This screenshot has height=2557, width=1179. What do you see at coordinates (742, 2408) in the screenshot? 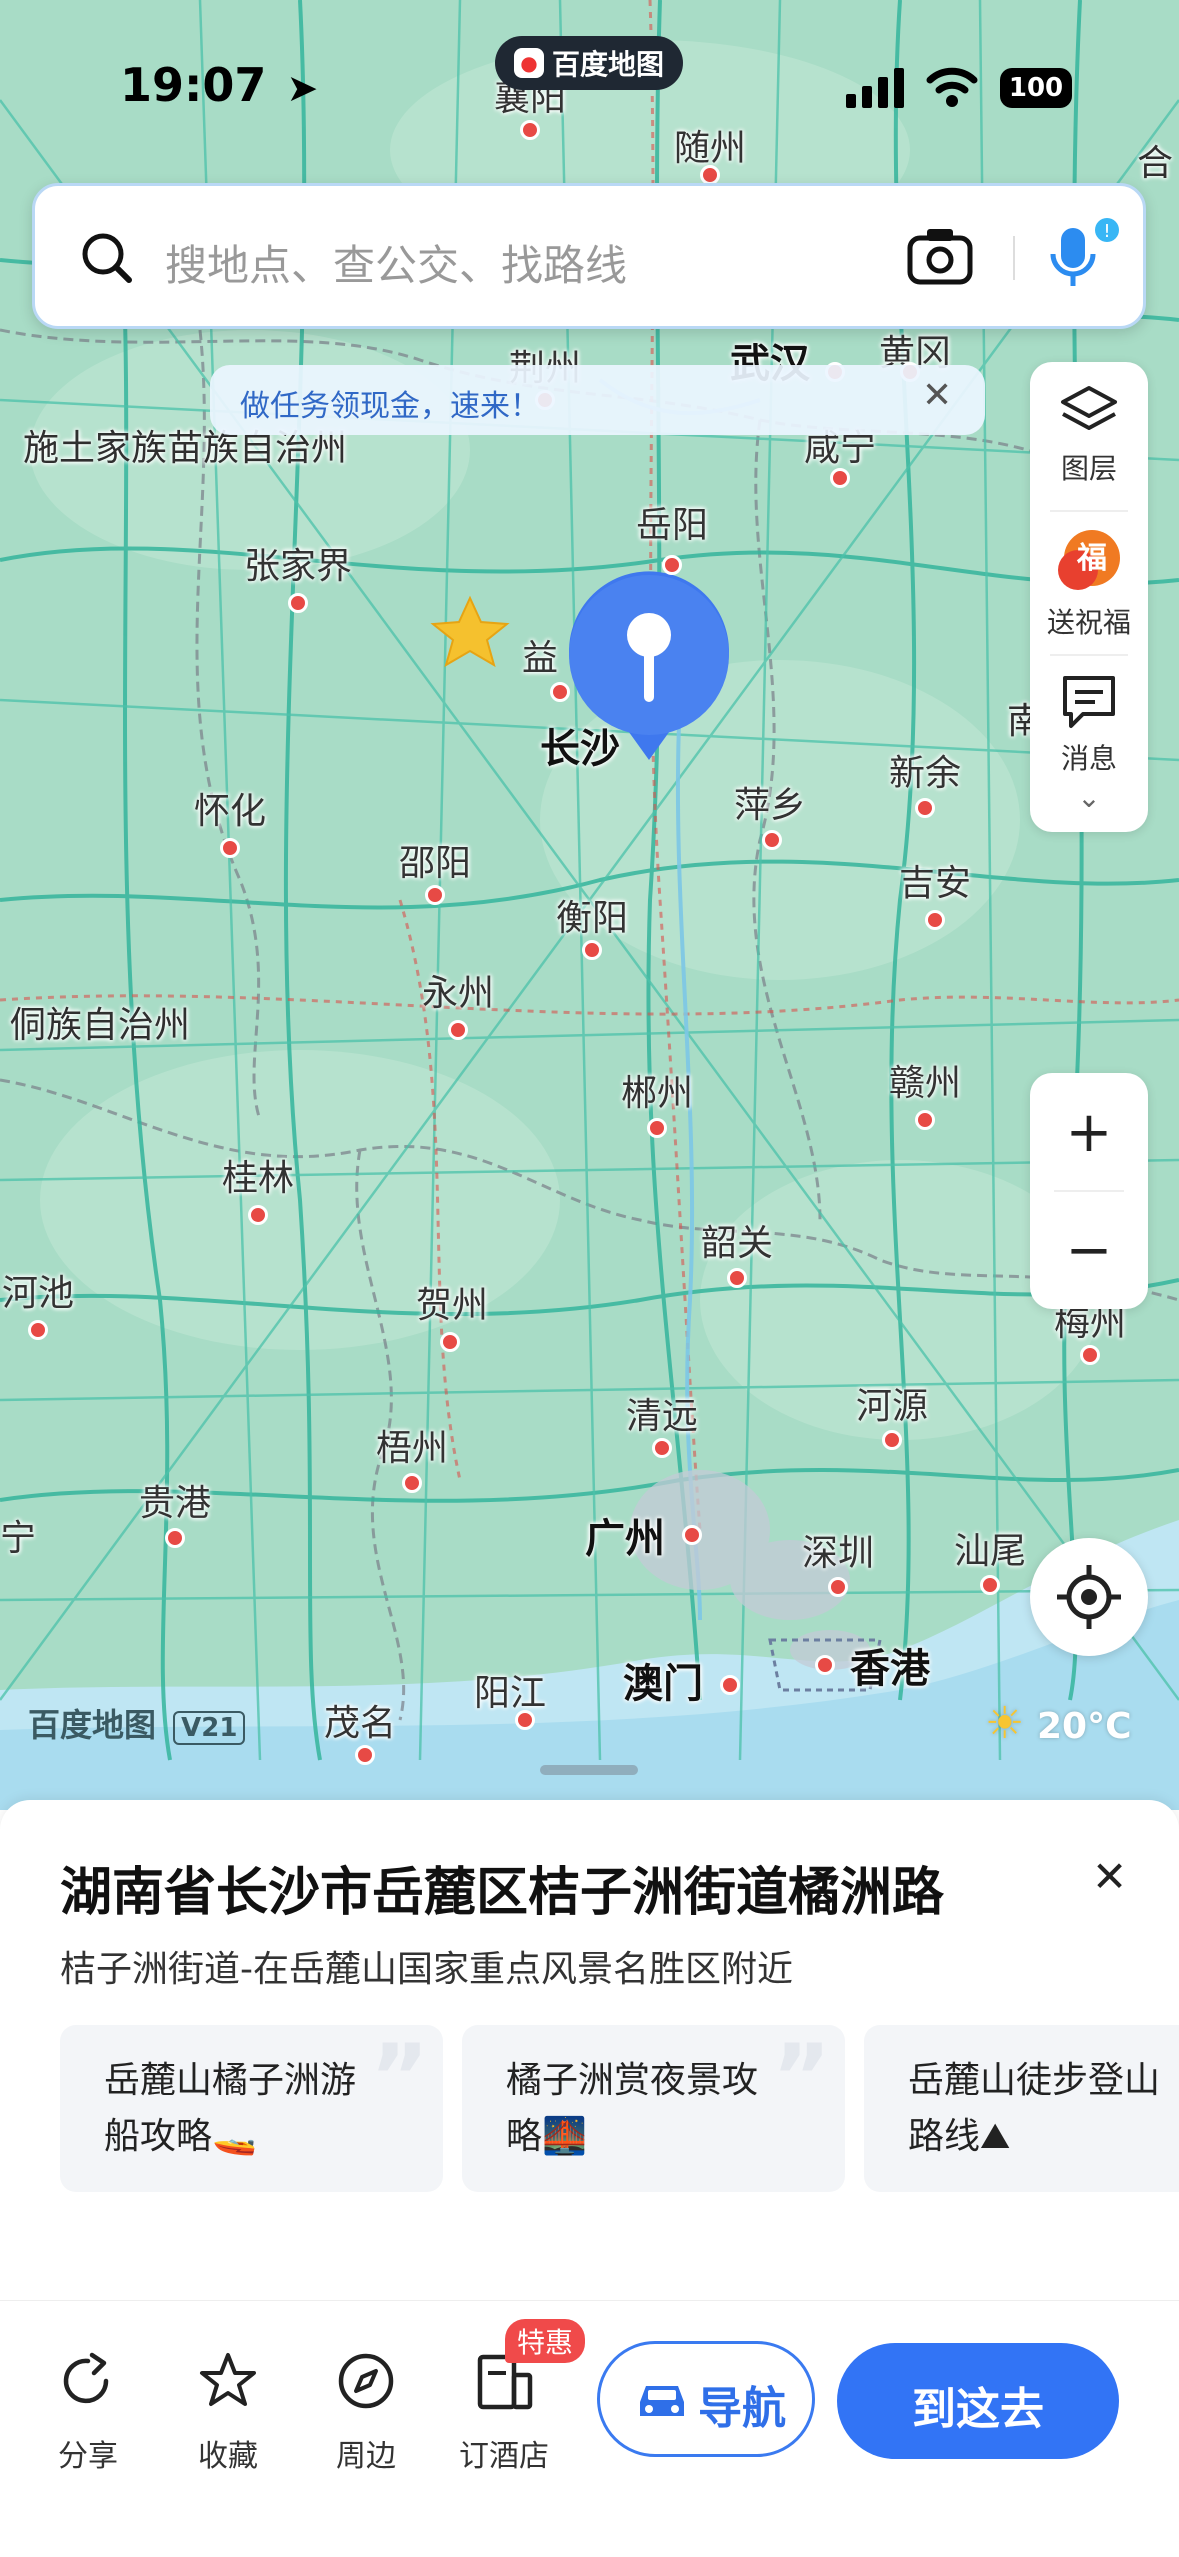
I see `navigate-label: 导航` at bounding box center [742, 2408].